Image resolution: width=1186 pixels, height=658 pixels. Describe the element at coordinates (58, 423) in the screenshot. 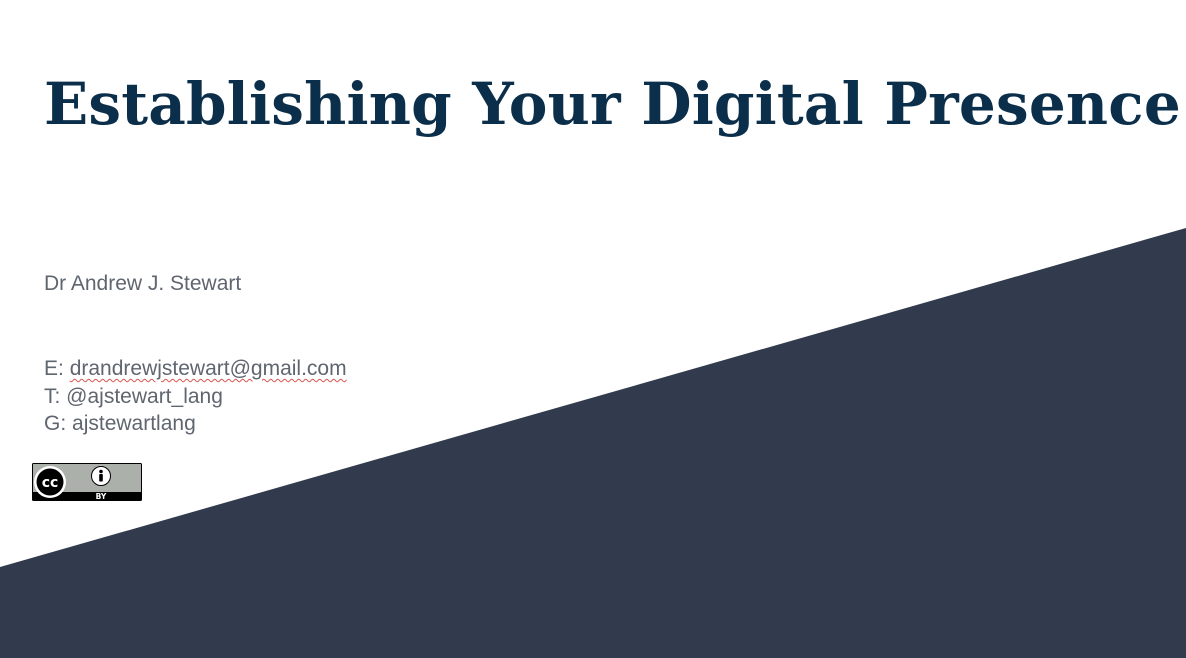

I see `contact-github-prefix: G:` at that location.